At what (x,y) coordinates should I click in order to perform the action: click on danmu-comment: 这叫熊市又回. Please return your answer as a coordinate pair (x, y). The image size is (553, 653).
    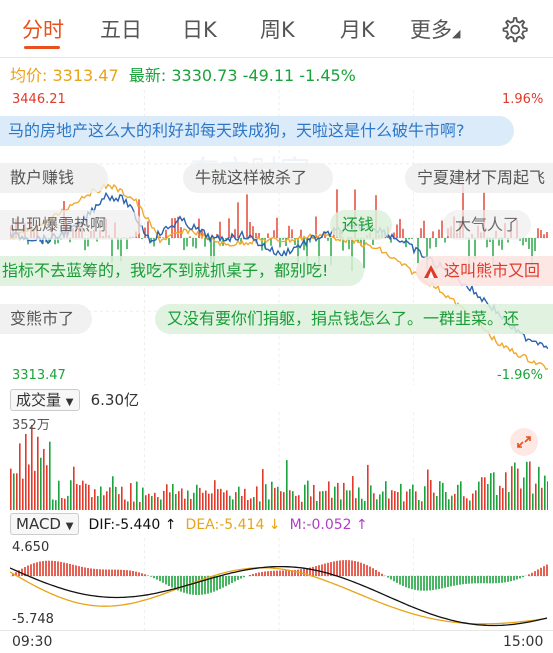
    Looking at the image, I should click on (484, 271).